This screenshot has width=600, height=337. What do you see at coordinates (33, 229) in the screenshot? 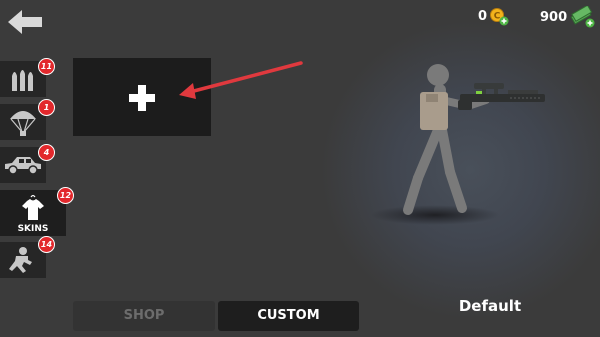
I see `skins-label: SKINS` at bounding box center [33, 229].